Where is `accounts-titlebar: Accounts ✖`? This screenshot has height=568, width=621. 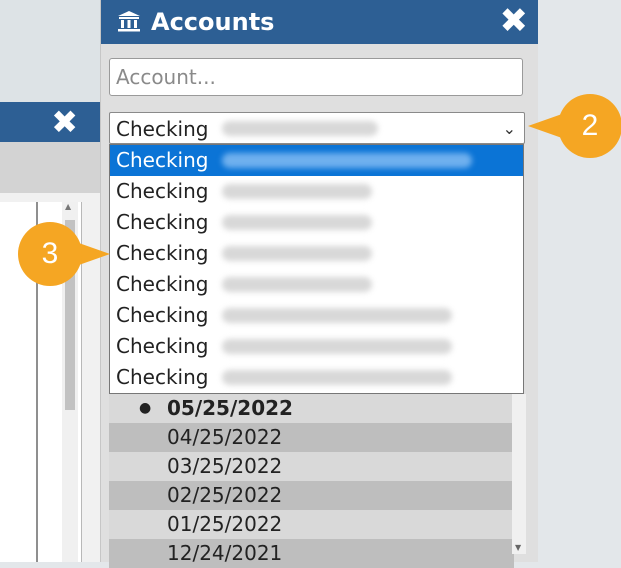 accounts-titlebar: Accounts ✖ is located at coordinates (319, 22).